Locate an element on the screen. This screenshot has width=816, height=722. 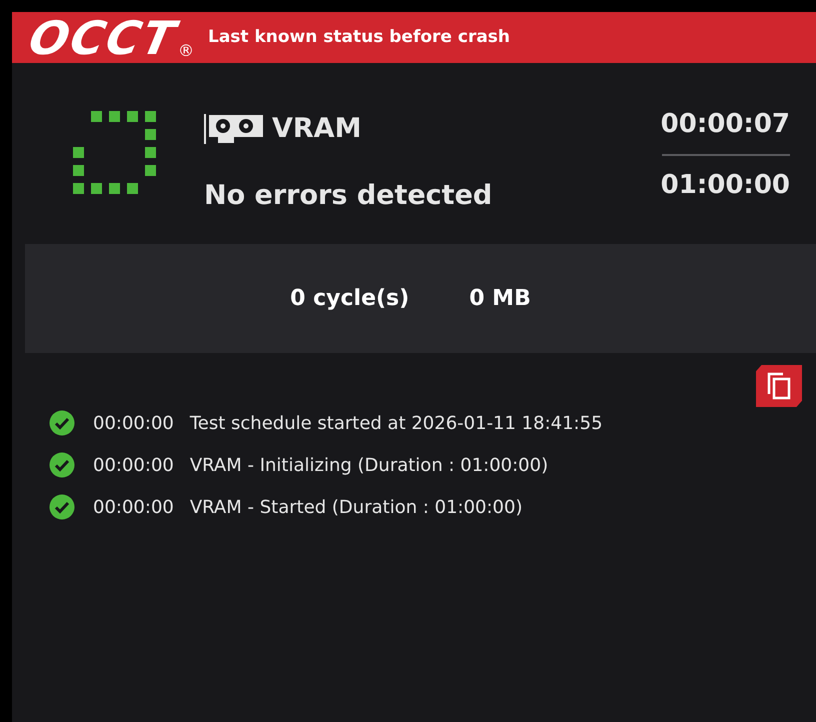
graphics-card-icon is located at coordinates (234, 129).